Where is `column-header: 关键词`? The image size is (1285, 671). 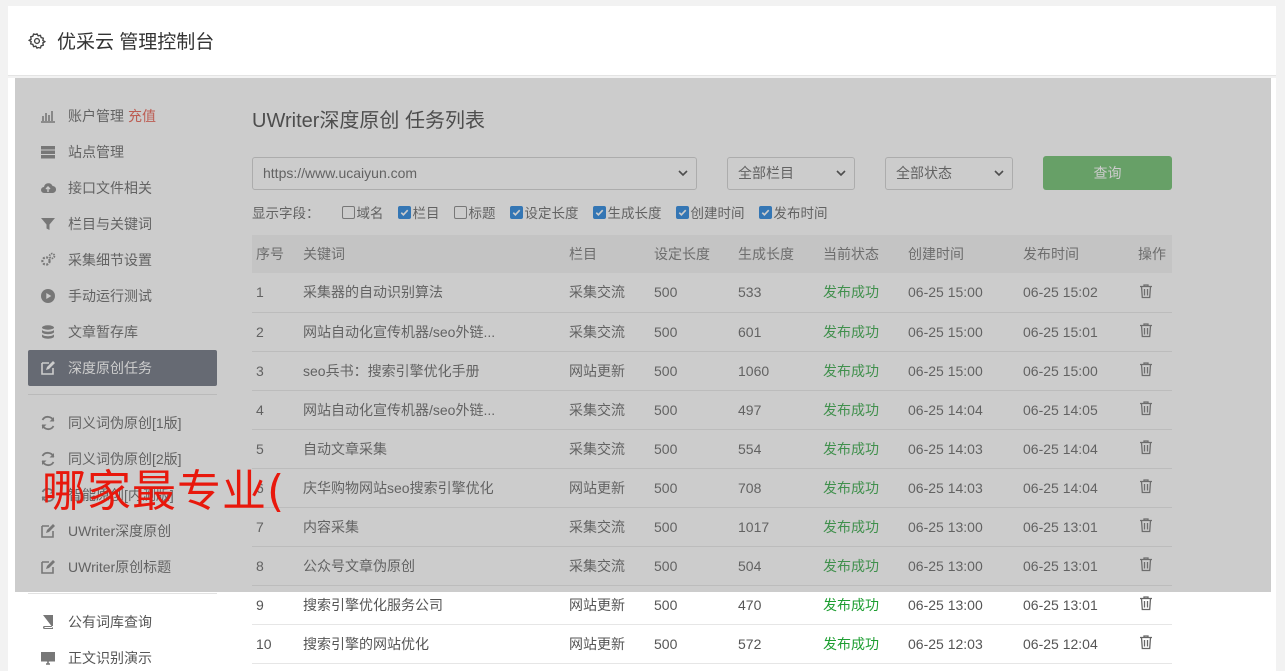 column-header: 关键词 is located at coordinates (324, 254).